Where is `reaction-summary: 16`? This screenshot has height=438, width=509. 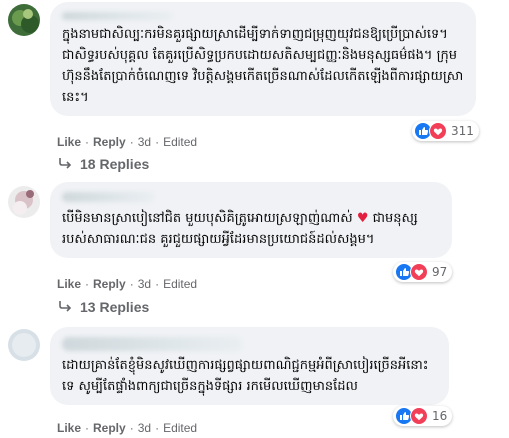
reaction-summary: 16 is located at coordinates (423, 416).